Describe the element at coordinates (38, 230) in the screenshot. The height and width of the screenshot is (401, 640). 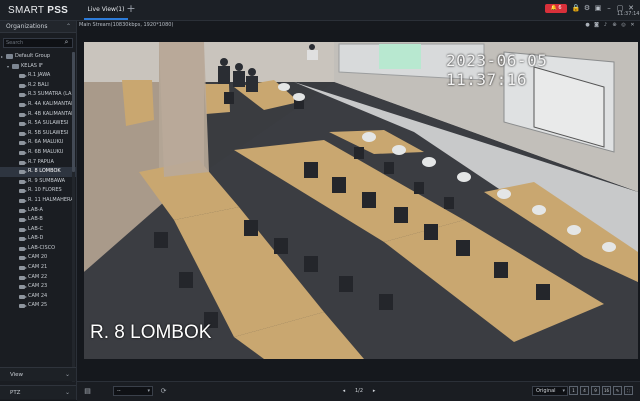
I see `tree-device-item: LAB-C` at that location.